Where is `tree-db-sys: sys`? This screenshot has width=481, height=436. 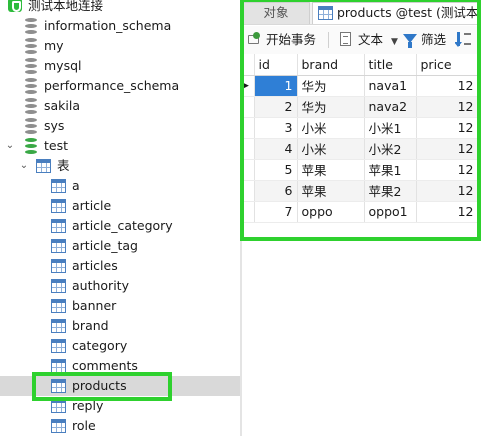
tree-db-sys: sys is located at coordinates (120, 126).